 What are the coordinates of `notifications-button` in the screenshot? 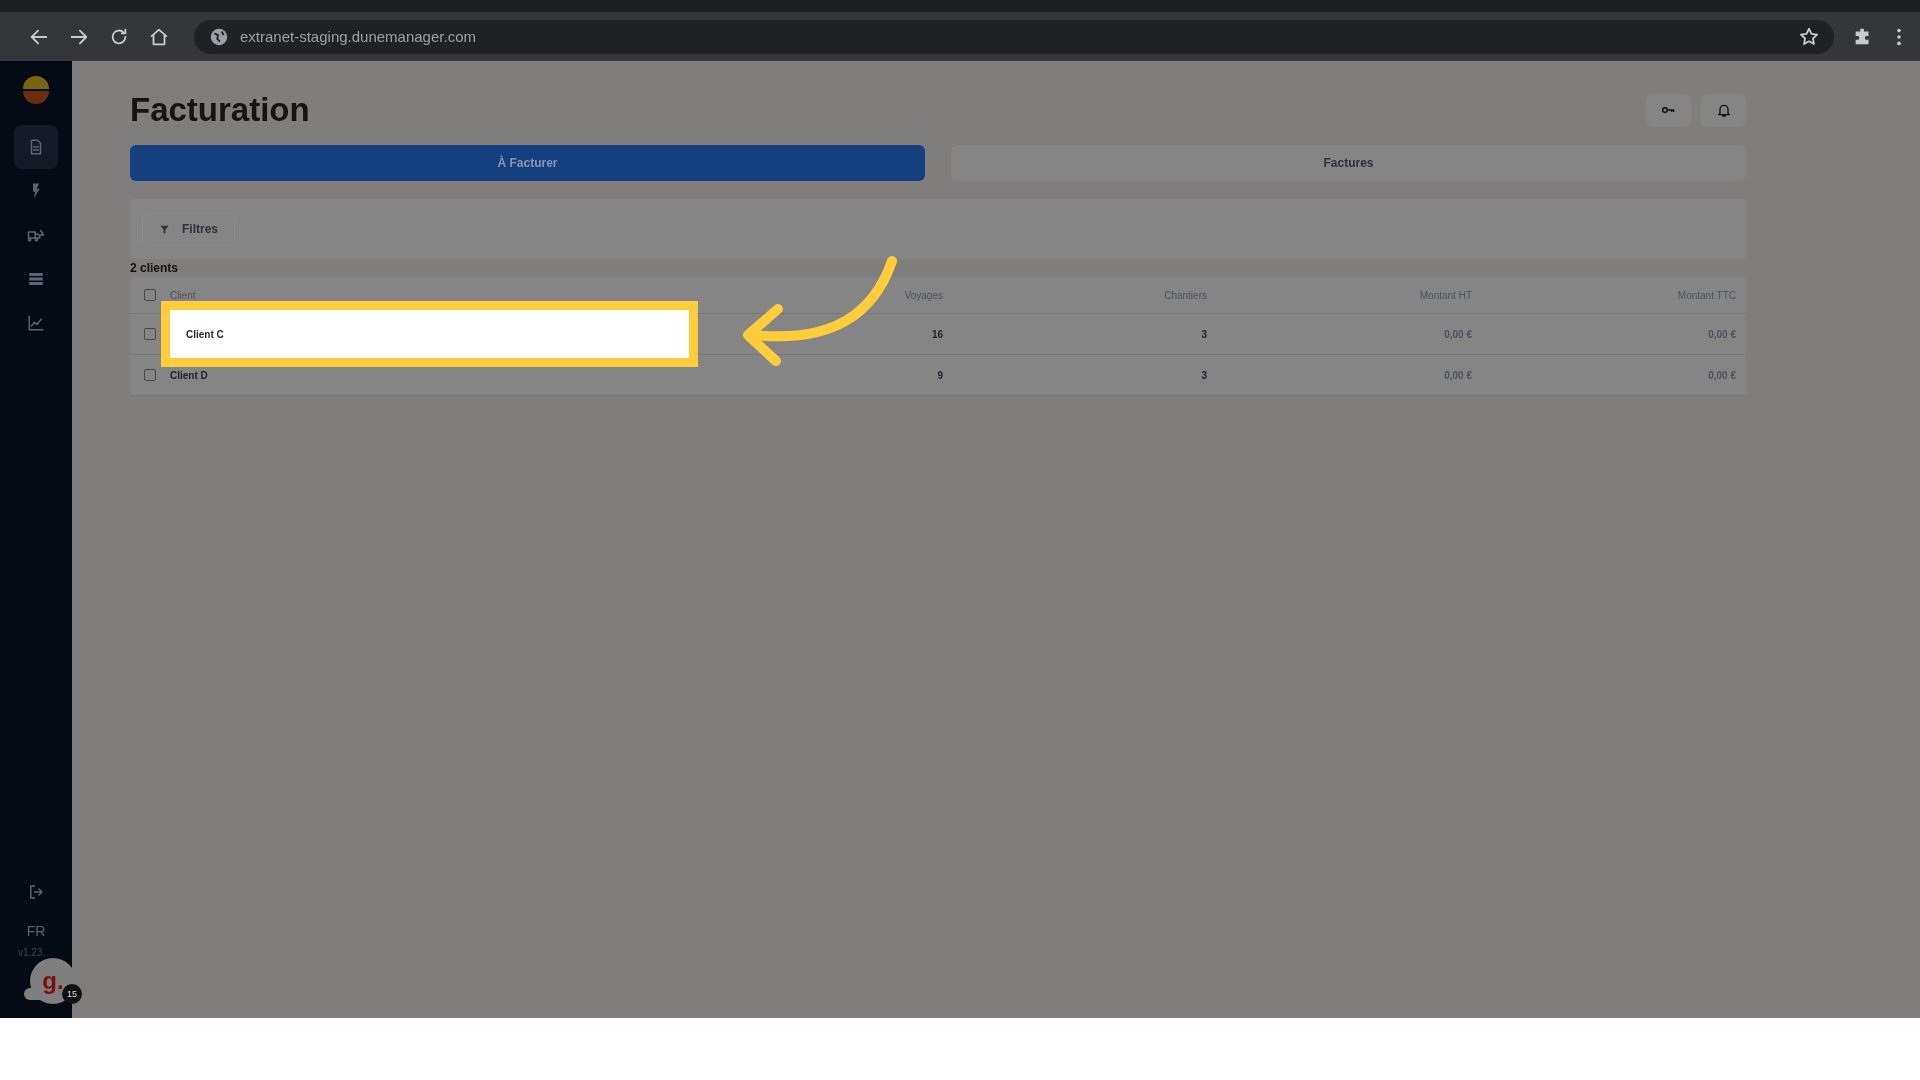 It's located at (1723, 110).